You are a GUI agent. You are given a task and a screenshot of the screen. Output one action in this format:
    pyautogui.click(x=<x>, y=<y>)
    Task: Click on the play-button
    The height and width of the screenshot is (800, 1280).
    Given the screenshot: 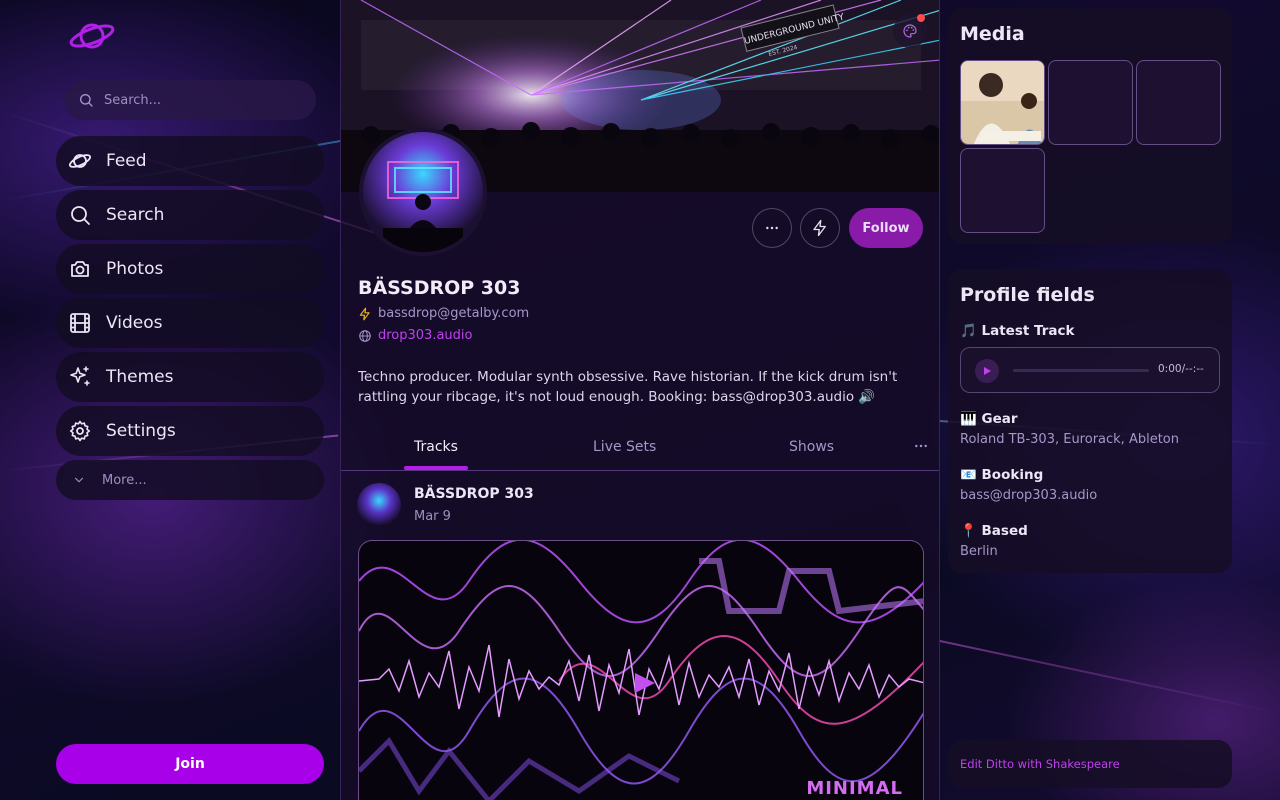 What is the action you would take?
    pyautogui.click(x=987, y=371)
    